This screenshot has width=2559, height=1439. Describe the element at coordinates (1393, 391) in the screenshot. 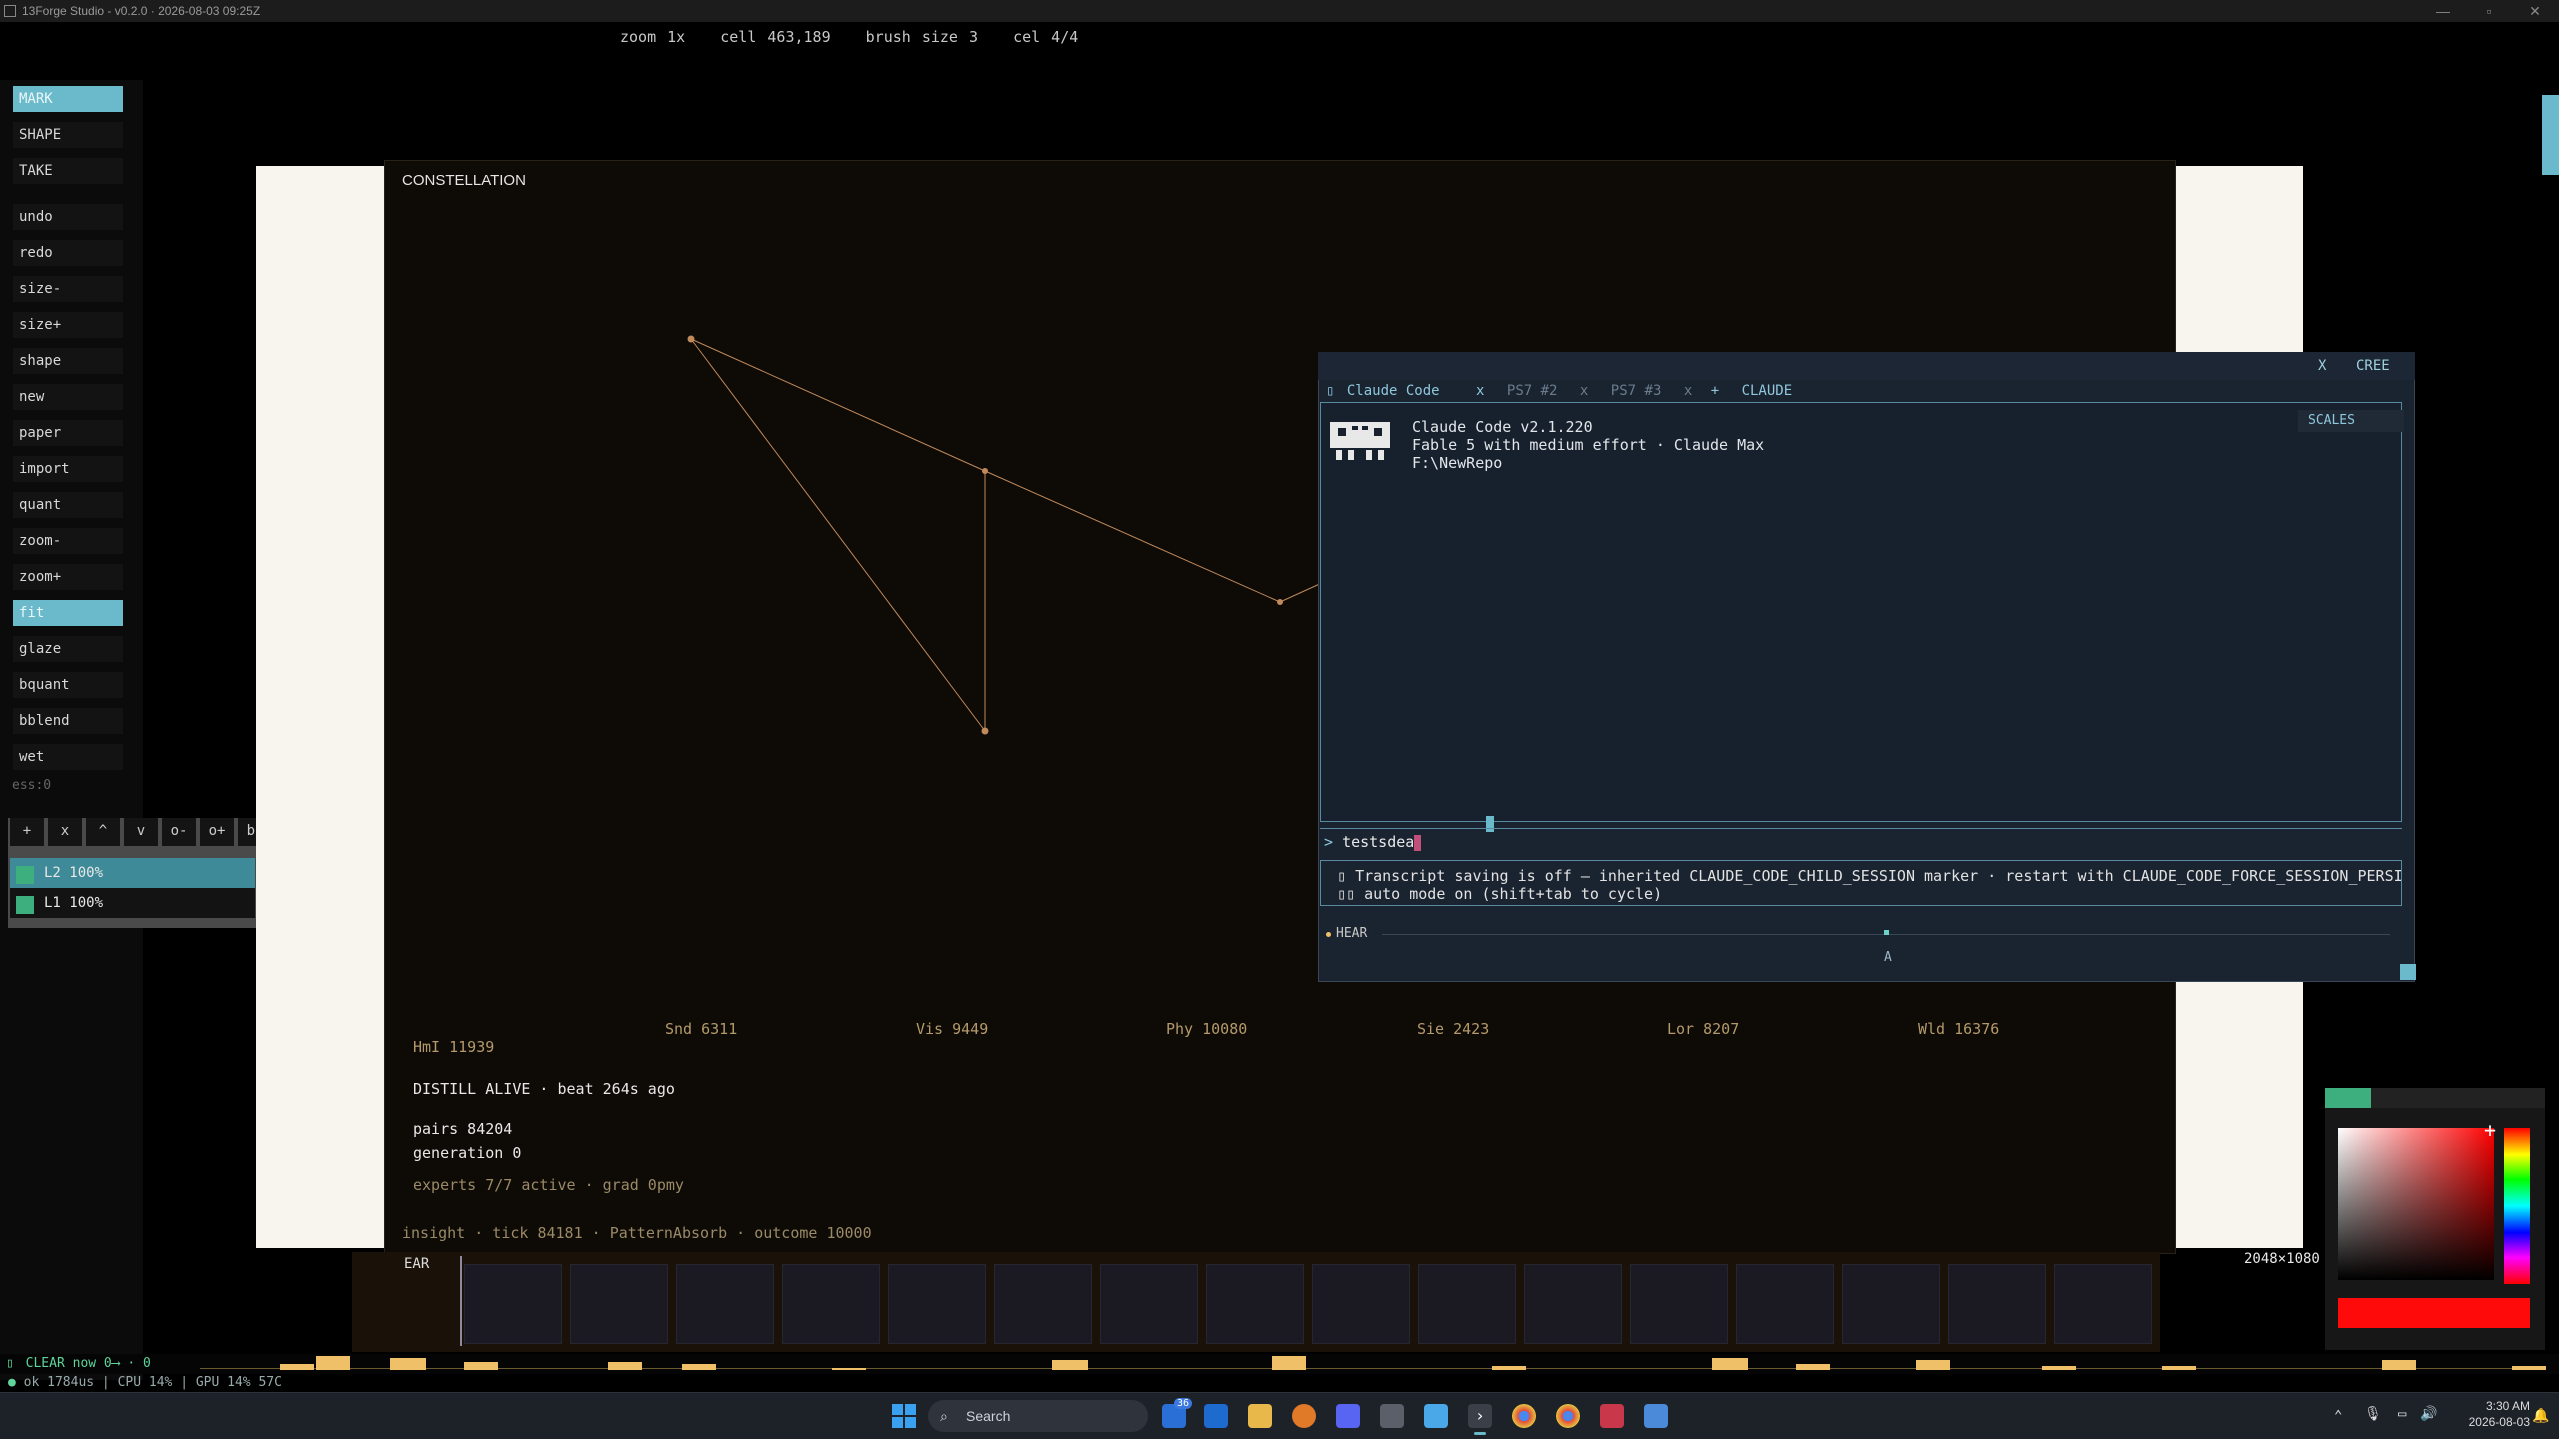

I see `tab-claude-code: Claude Code` at that location.